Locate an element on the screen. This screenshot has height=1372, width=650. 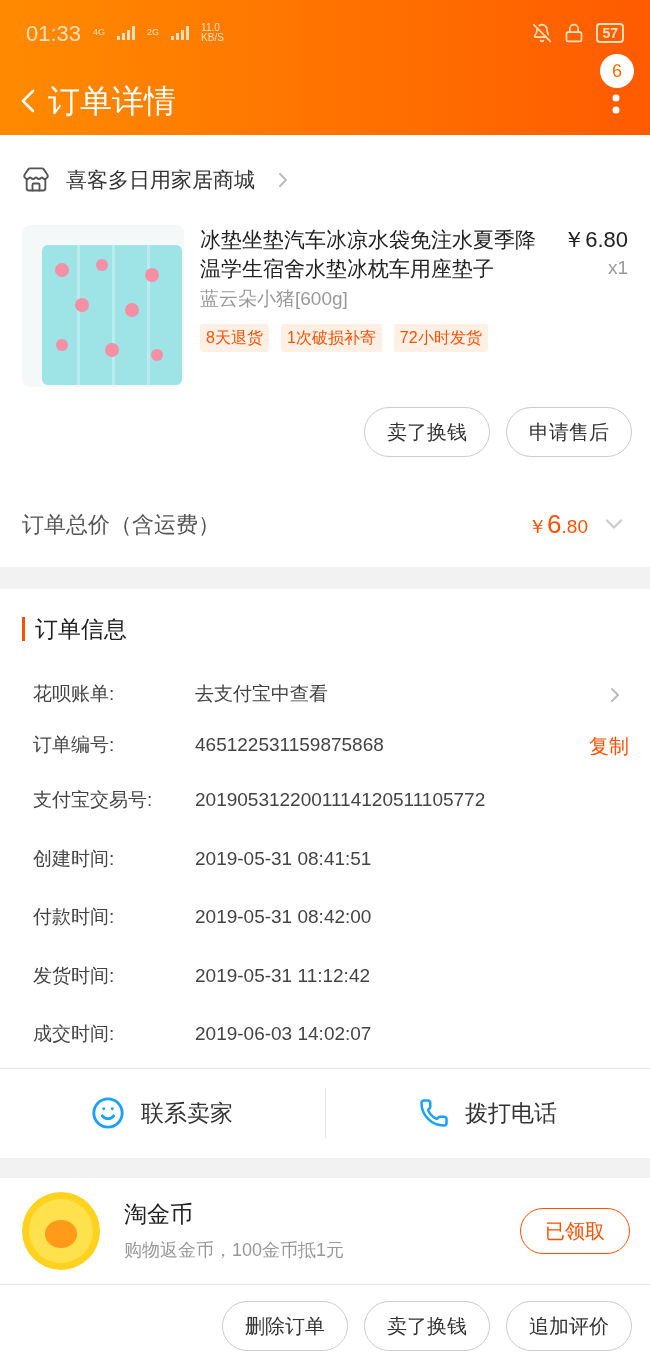
info-value: 2019-05-31 11:12:42 is located at coordinates (283, 975).